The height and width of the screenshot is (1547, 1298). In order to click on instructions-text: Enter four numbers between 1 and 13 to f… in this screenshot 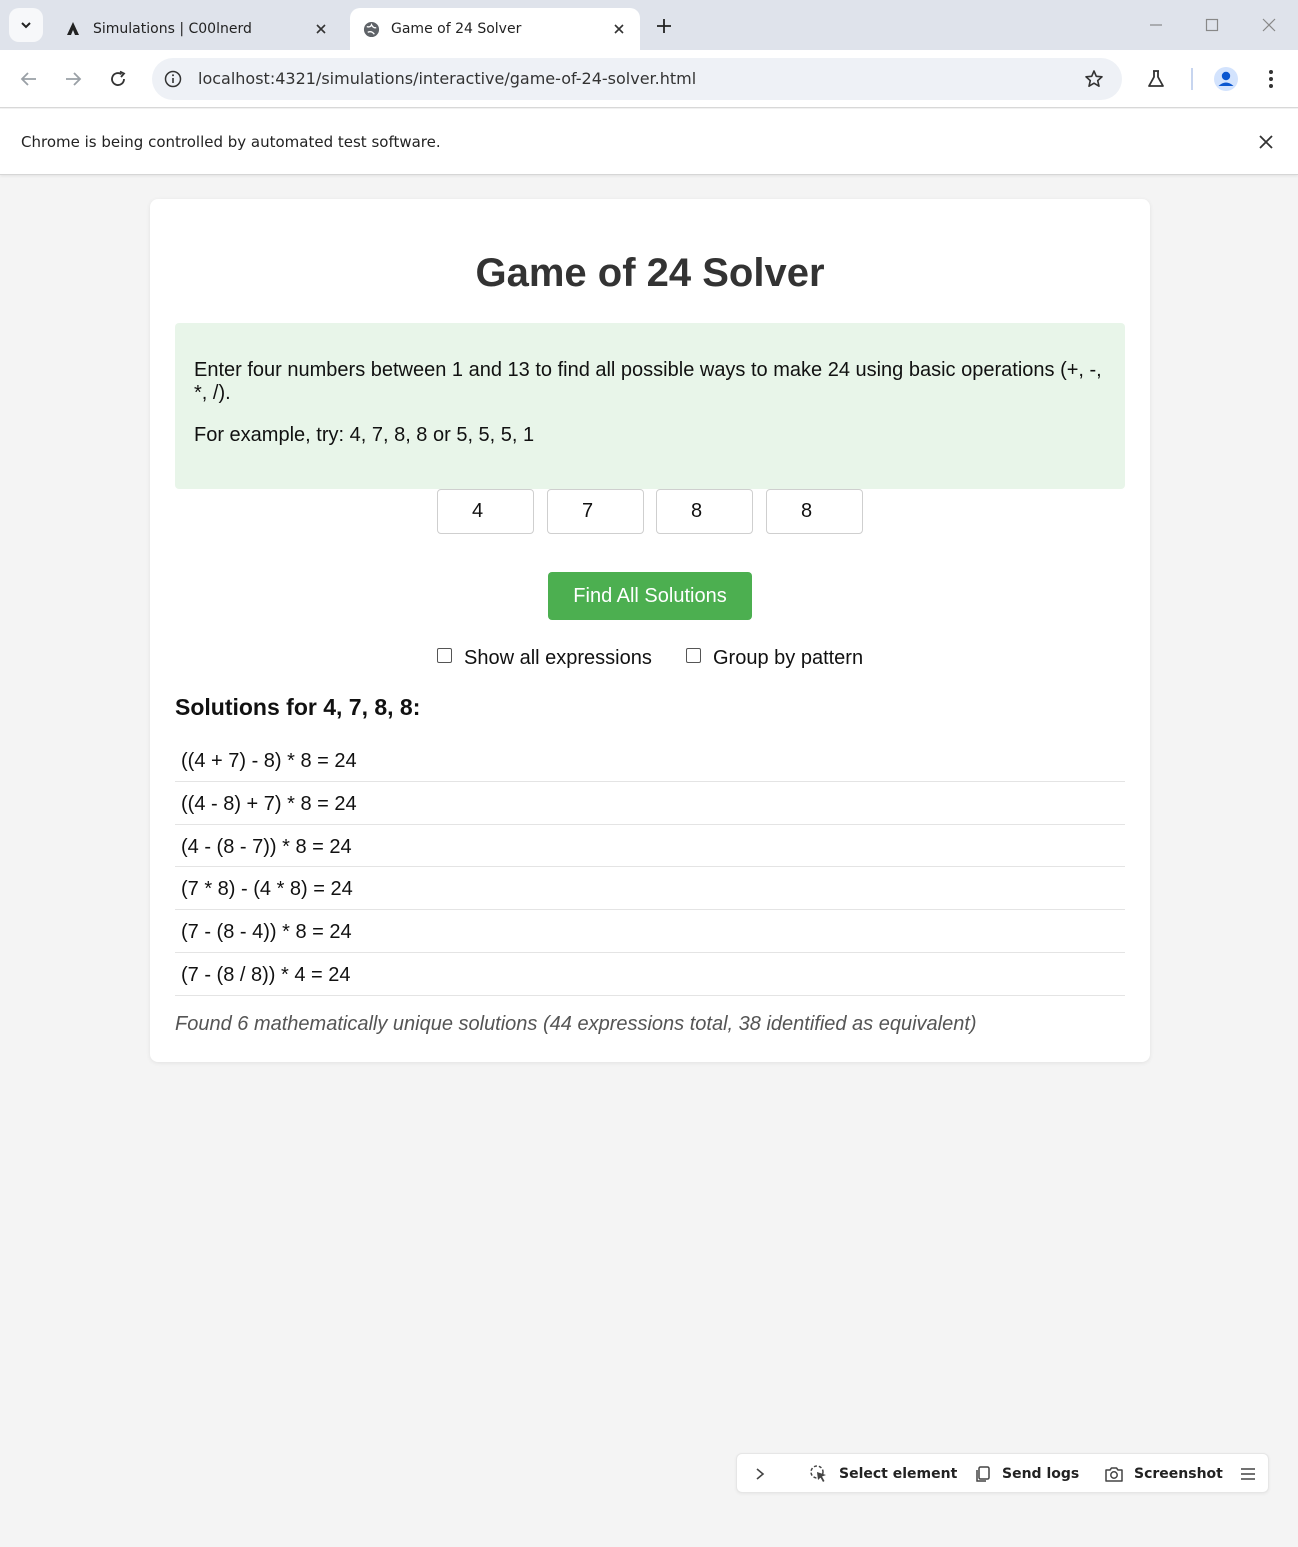, I will do `click(648, 381)`.